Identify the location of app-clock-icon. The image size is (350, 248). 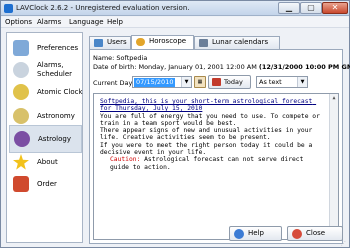
(8, 8).